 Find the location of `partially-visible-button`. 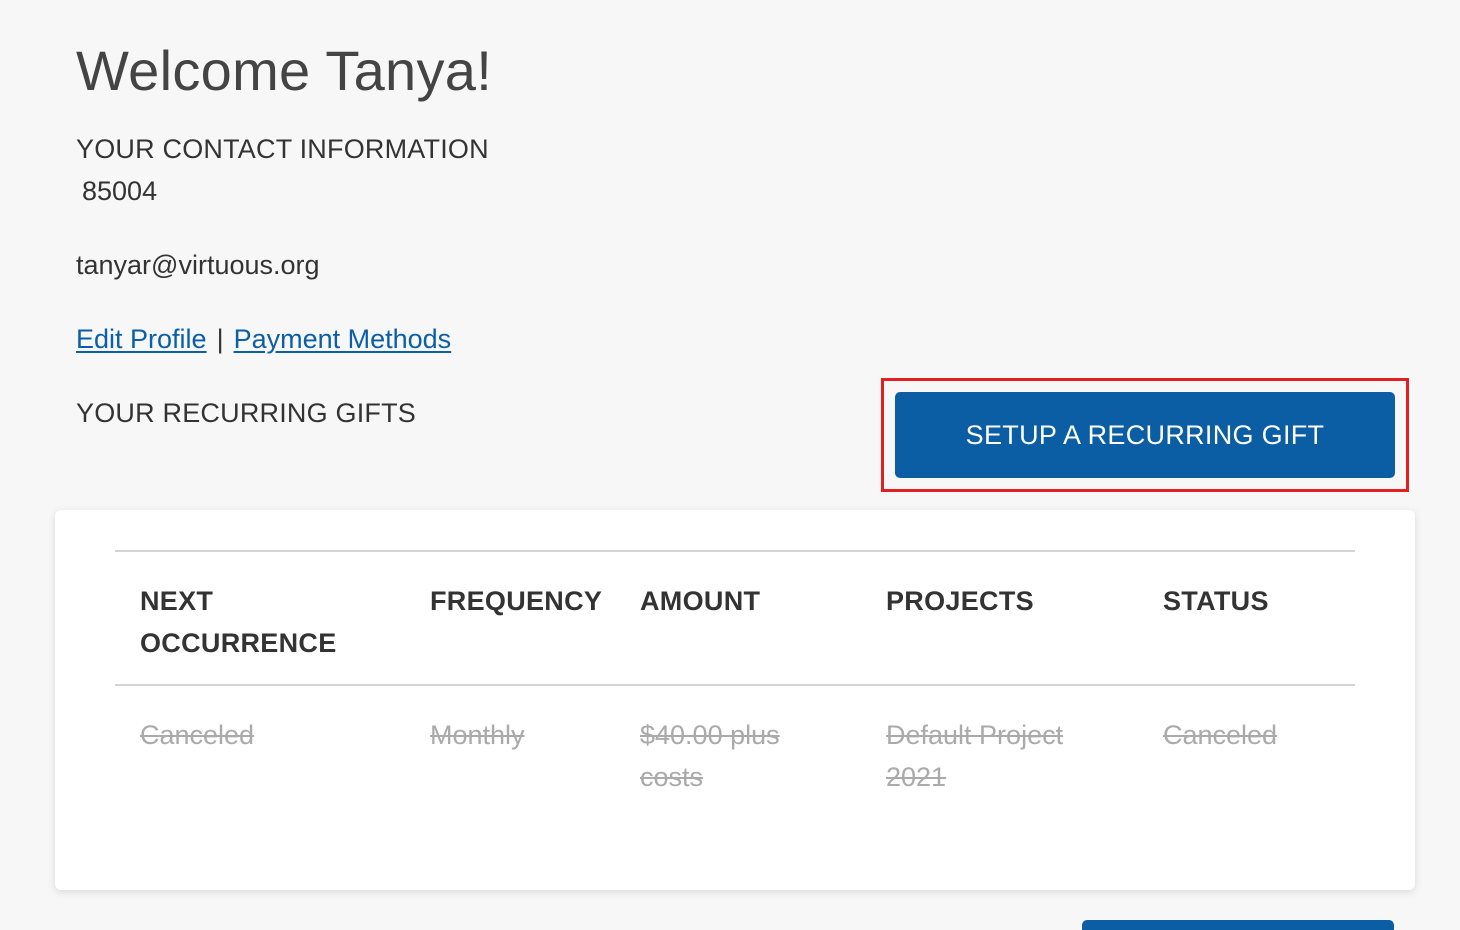

partially-visible-button is located at coordinates (1238, 925).